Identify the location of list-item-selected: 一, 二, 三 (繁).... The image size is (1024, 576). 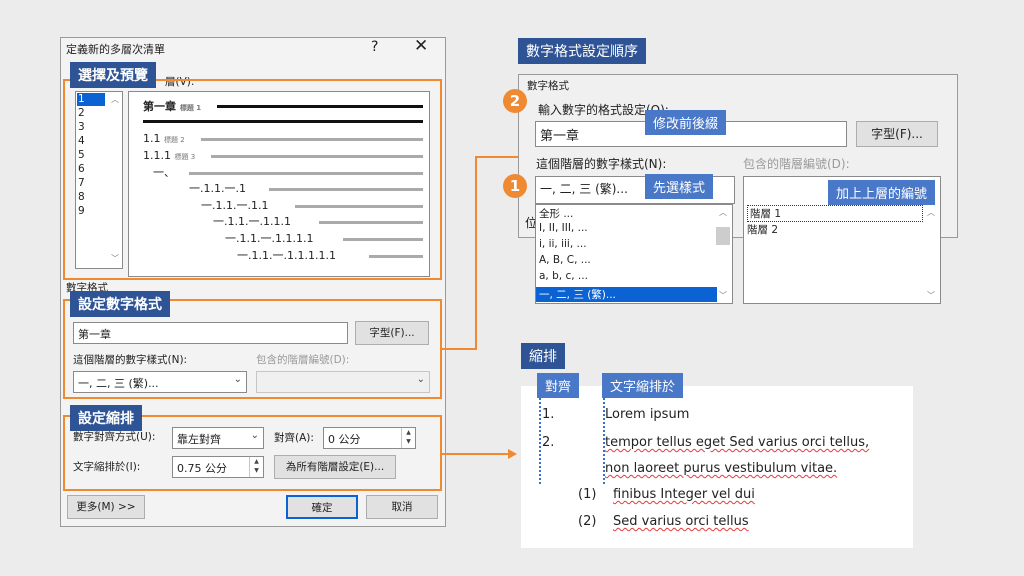
(626, 294).